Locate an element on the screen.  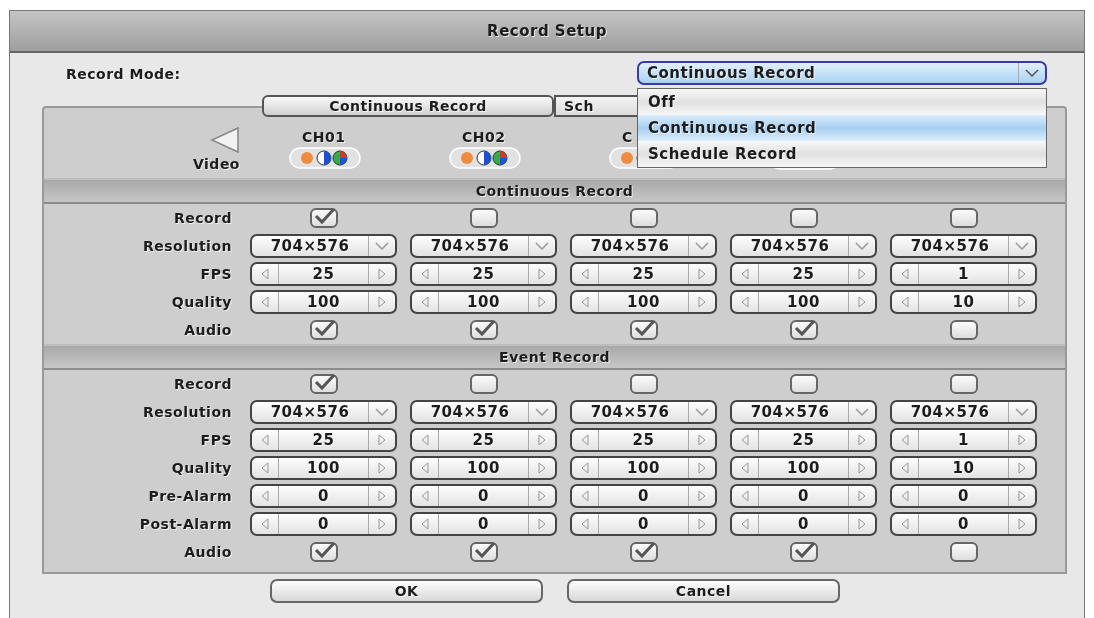
ok-button: OK is located at coordinates (406, 591).